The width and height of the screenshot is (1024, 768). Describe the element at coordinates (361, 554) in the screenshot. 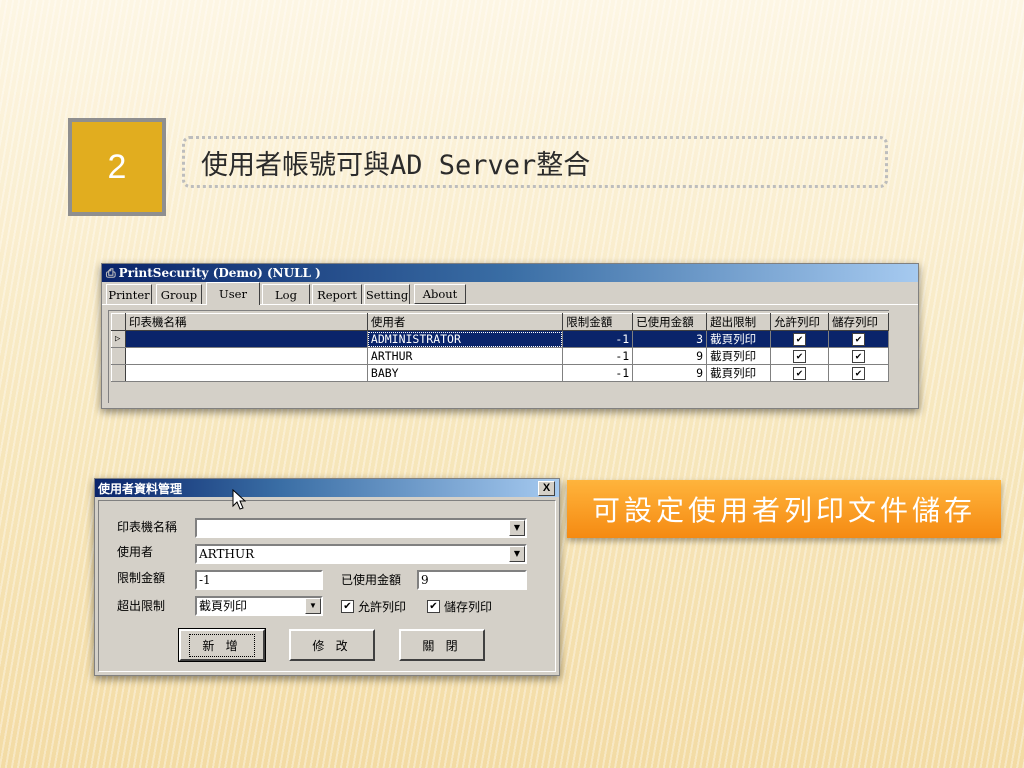

I see `user-select: ARTHUR ▼` at that location.